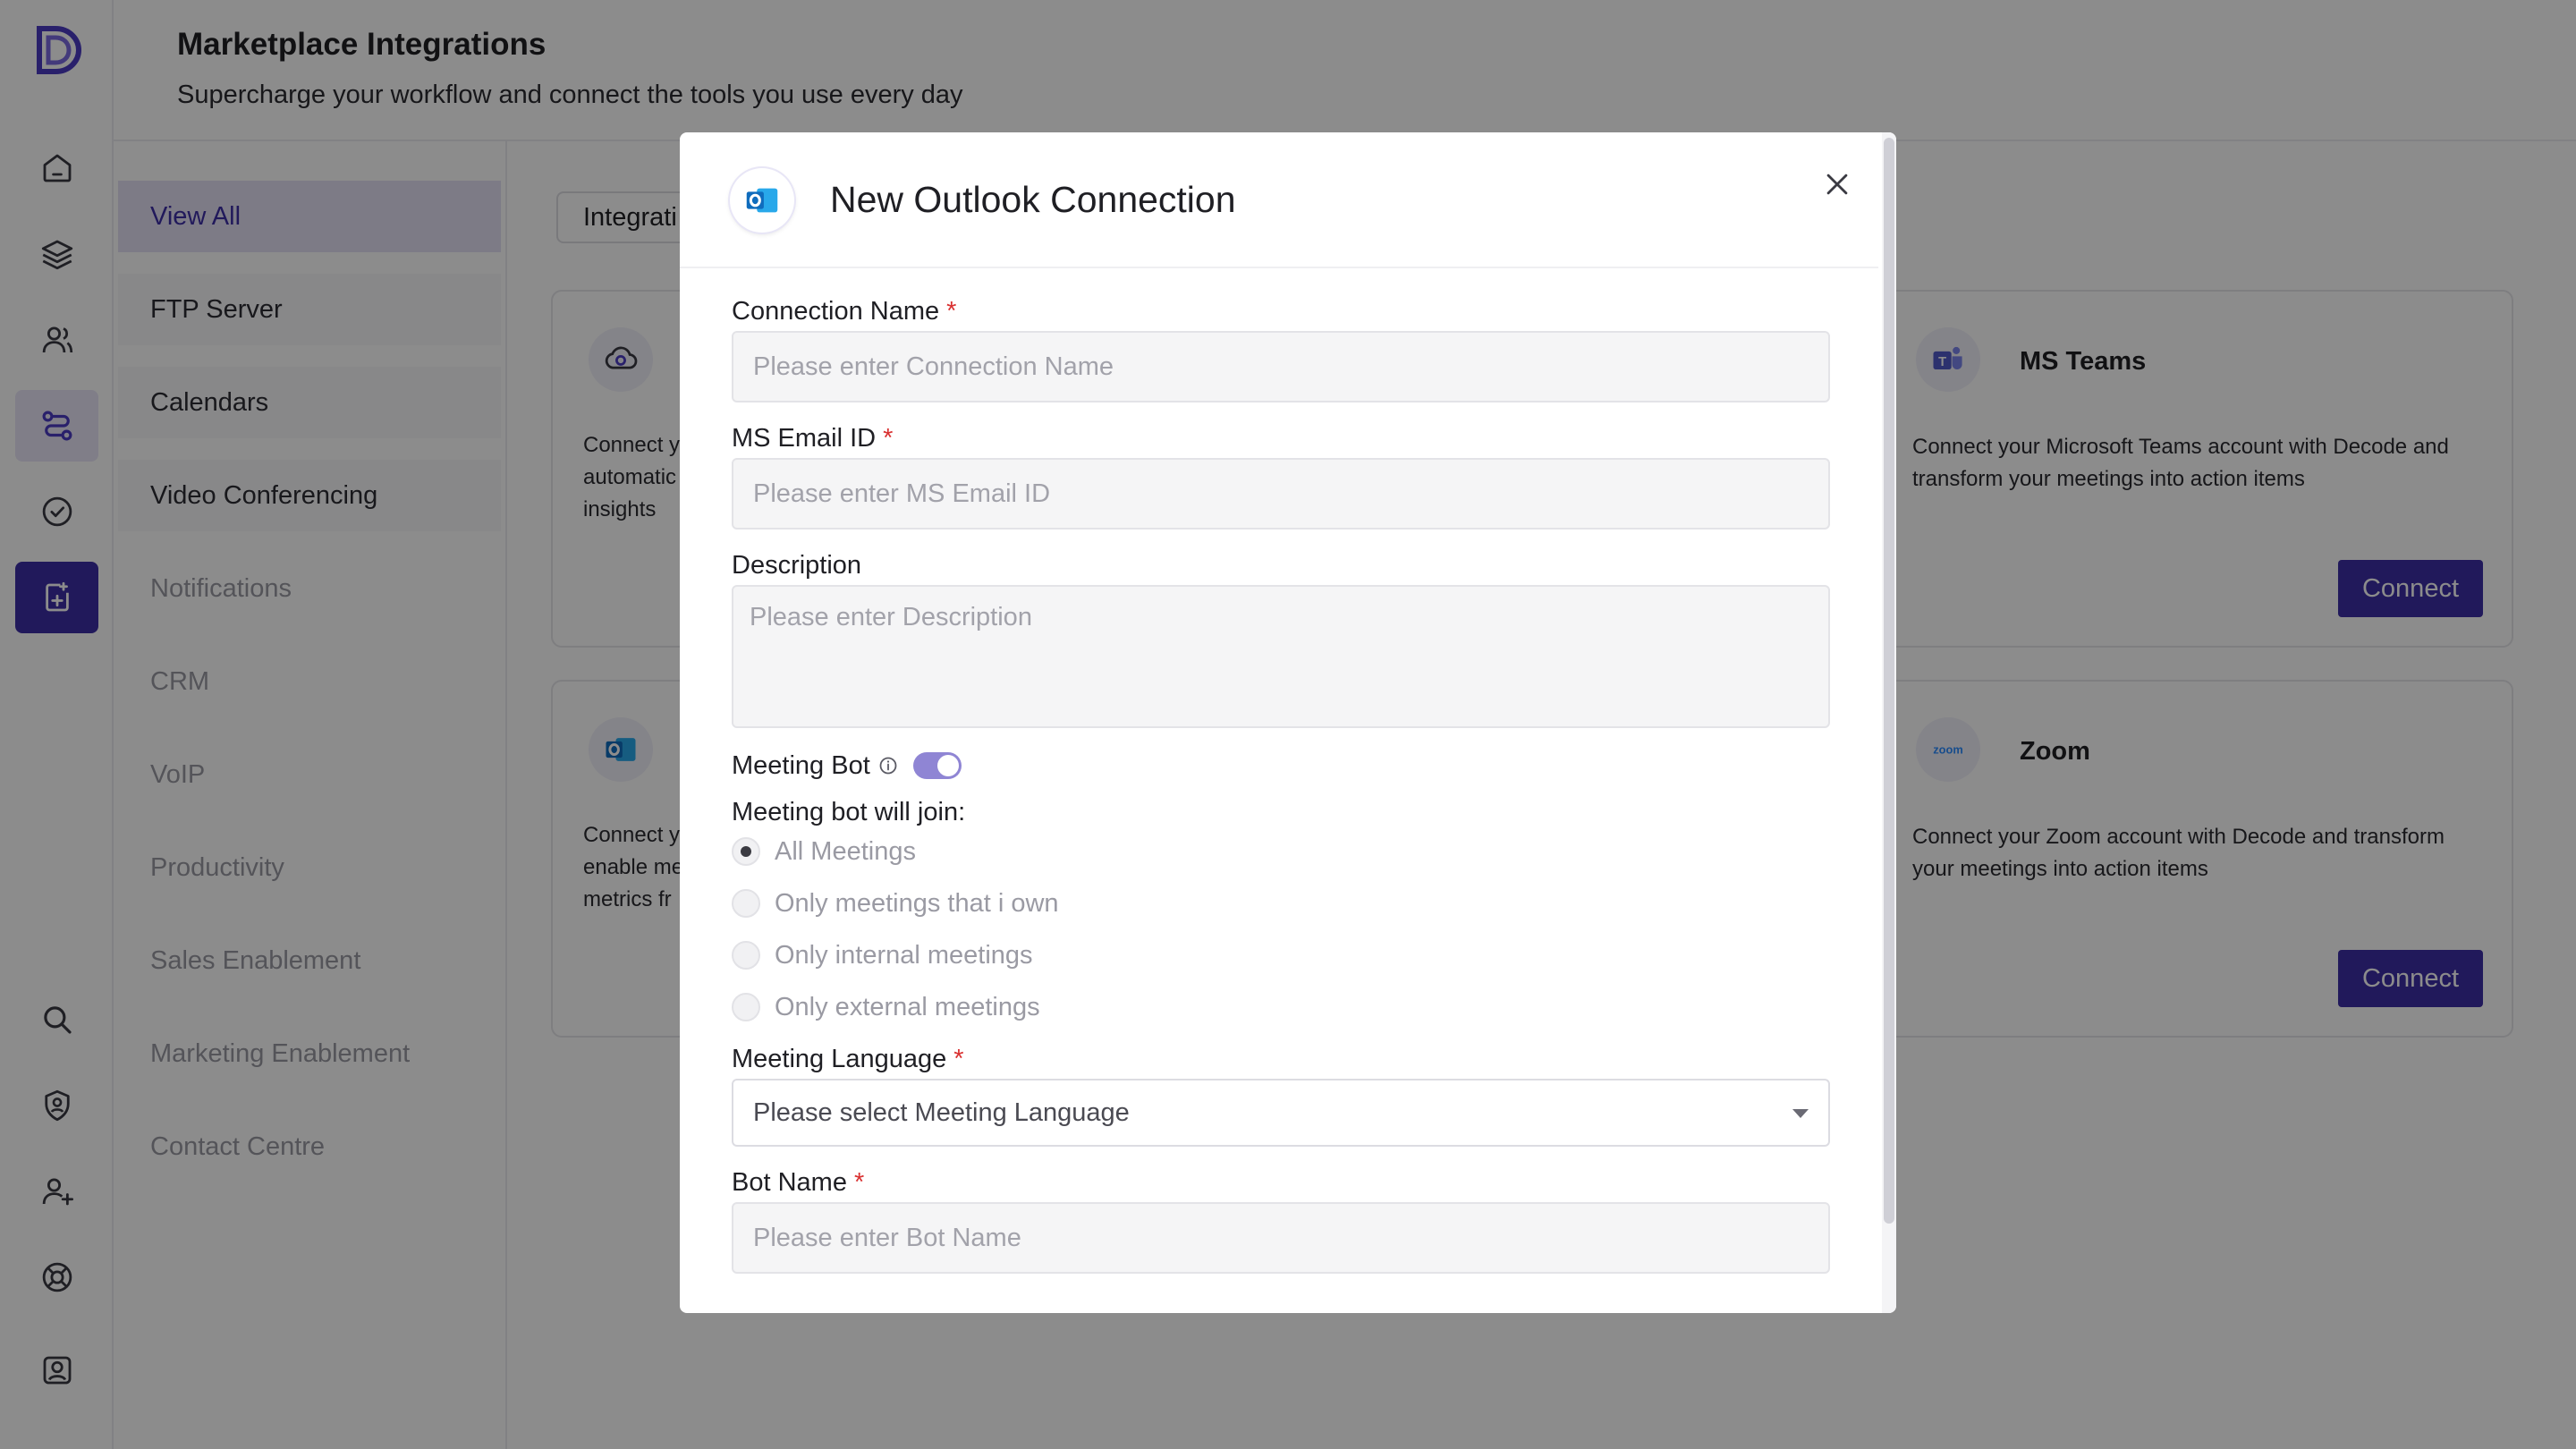  I want to click on toggle-knob, so click(947, 765).